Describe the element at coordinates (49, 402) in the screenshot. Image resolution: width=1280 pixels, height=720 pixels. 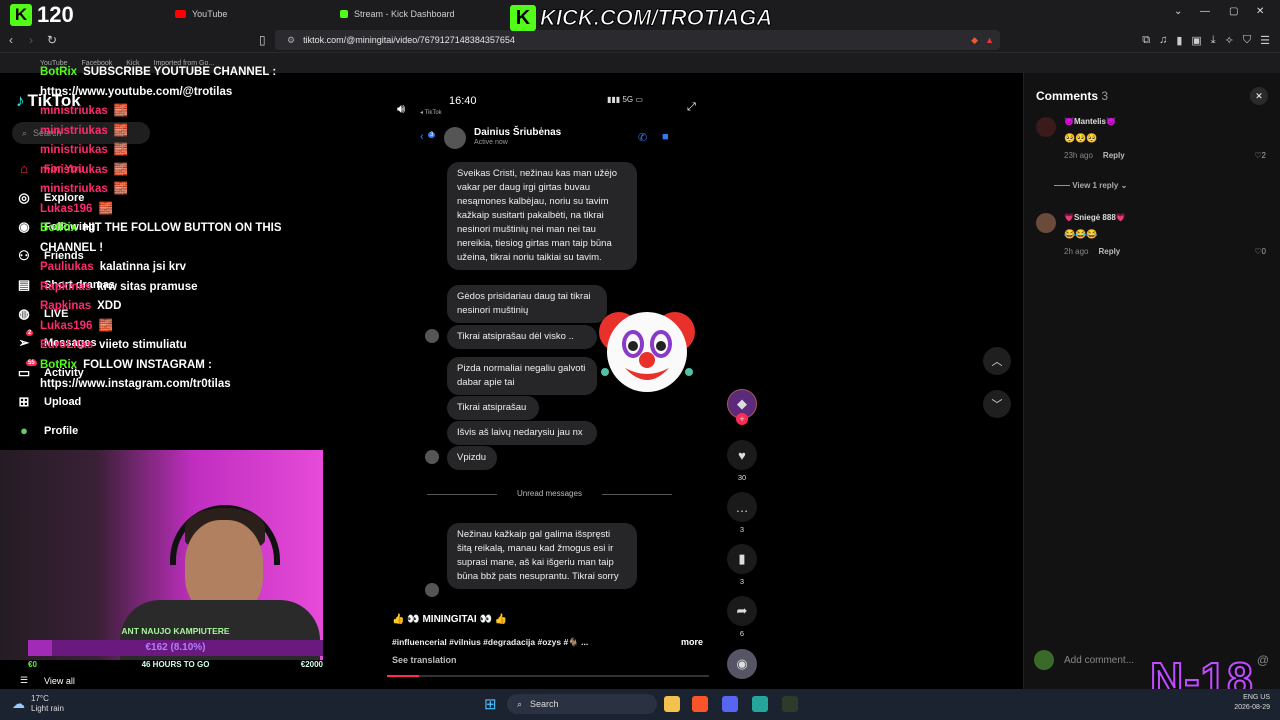
I see `sidebar-item-upload: ⊞ Upload` at that location.